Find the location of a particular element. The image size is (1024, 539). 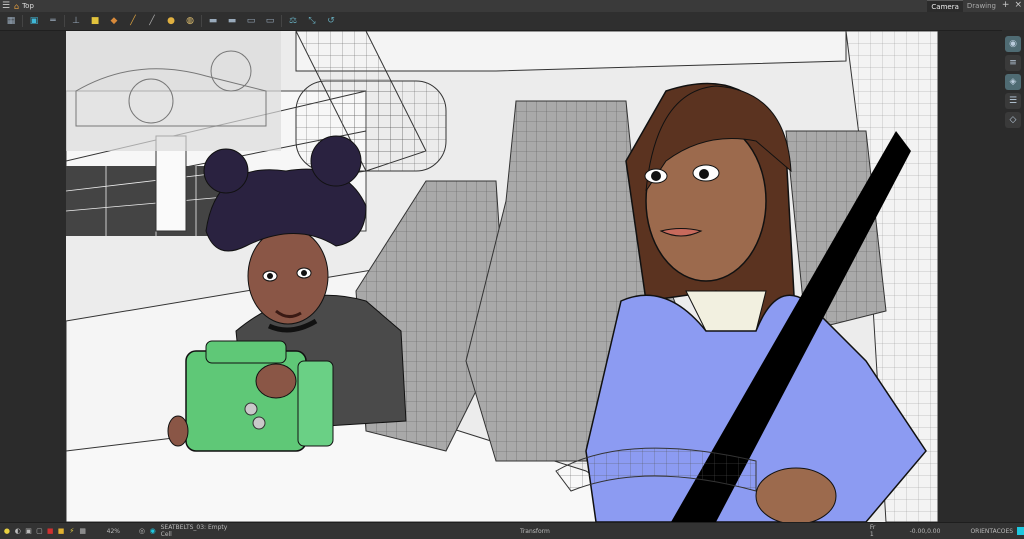

hamburger-menu-icon: ☰ is located at coordinates (7, 6).